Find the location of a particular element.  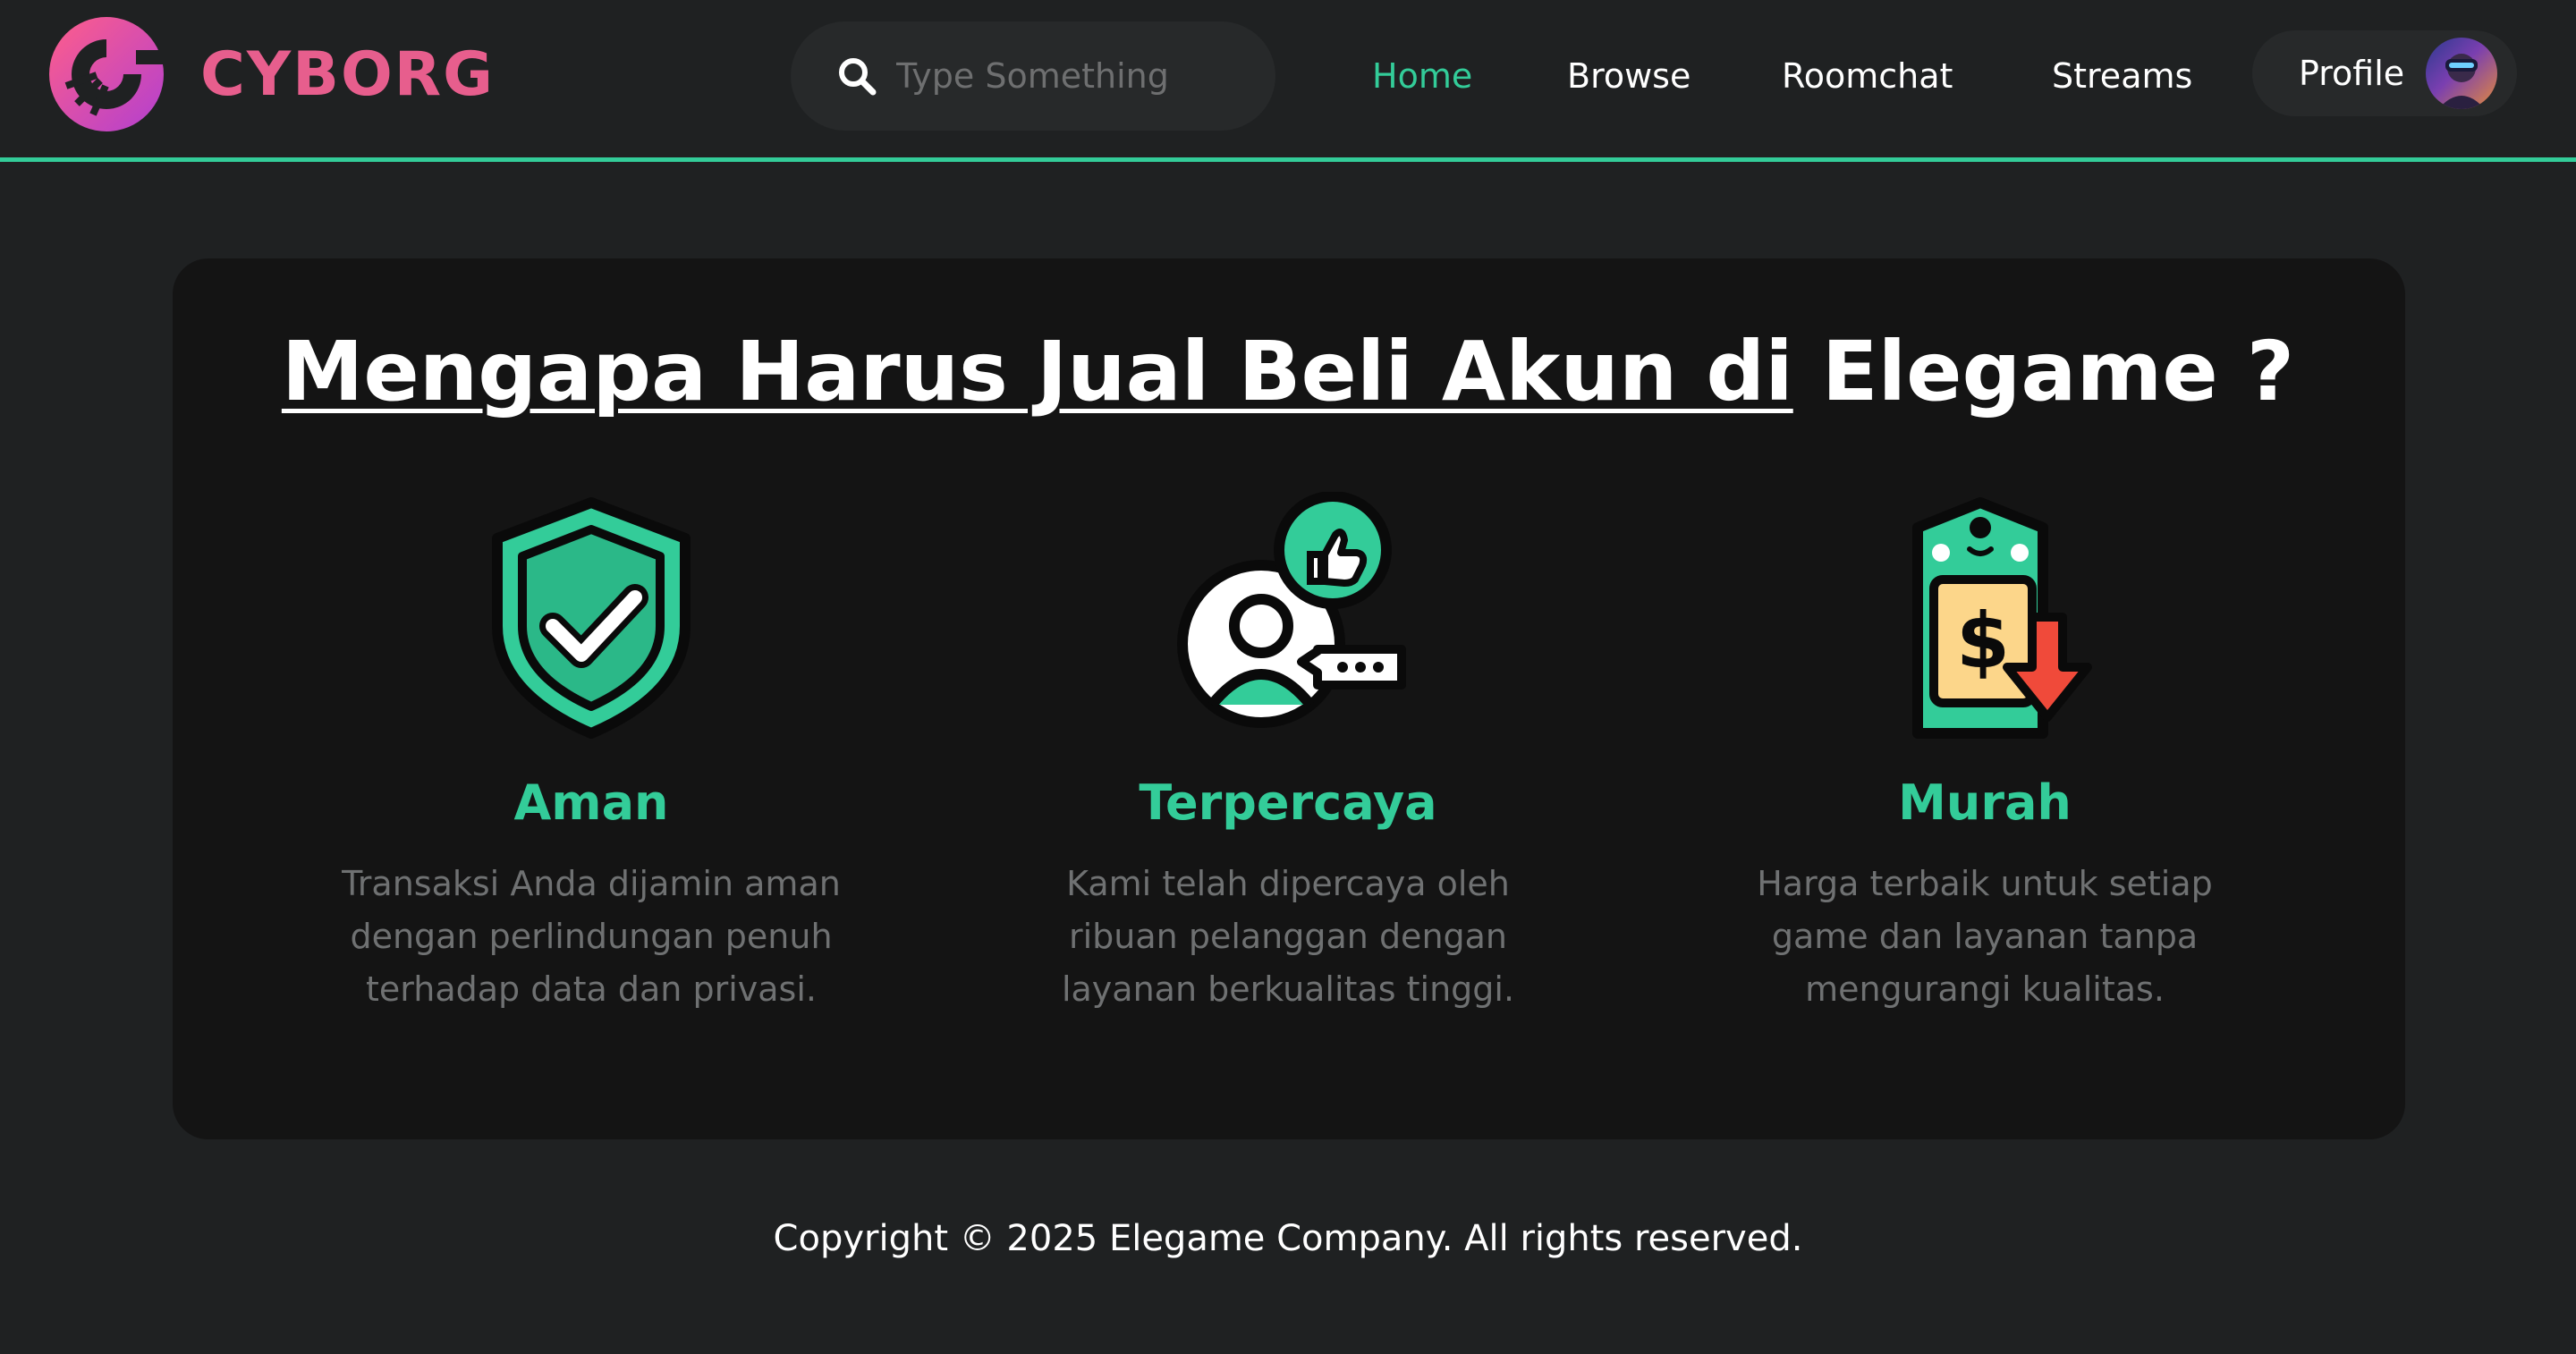

nav-item-roomchat: Roomchat is located at coordinates (1867, 76).